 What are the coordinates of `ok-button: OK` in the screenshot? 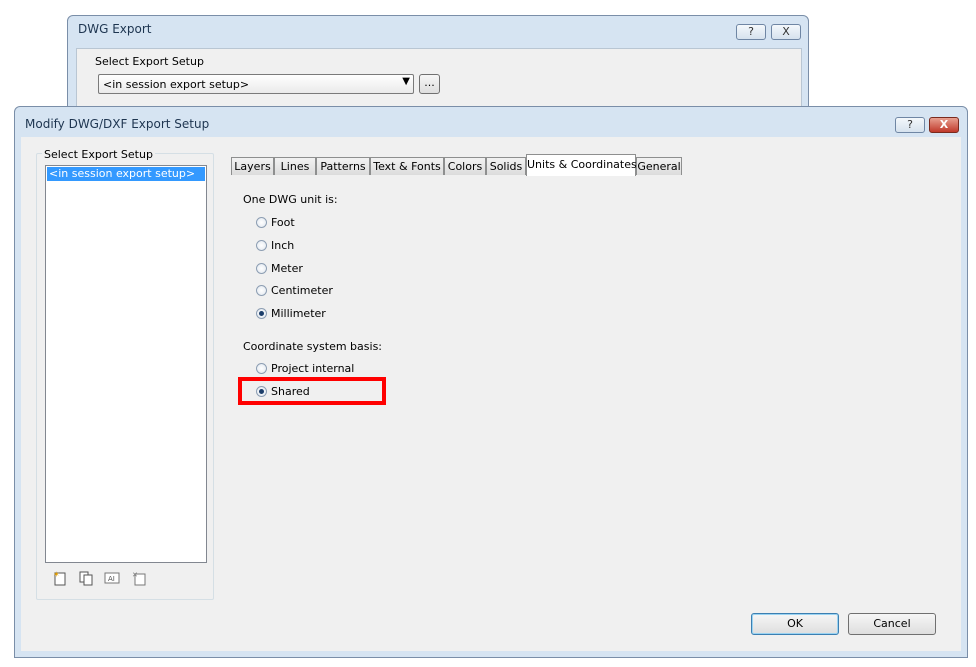 It's located at (795, 624).